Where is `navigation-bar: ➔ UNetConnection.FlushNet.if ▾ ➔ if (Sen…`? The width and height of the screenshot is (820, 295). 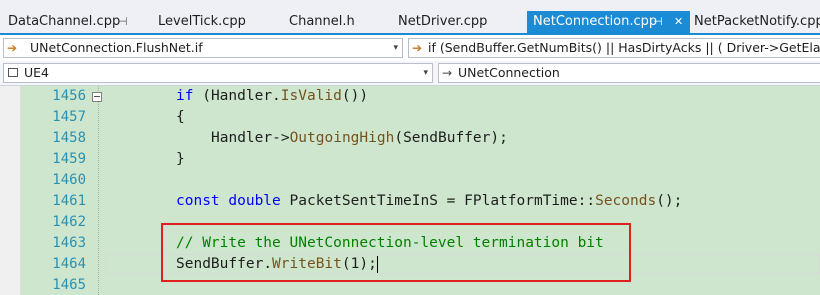 navigation-bar: ➔ UNetConnection.FlushNet.if ▾ ➔ if (Sen… is located at coordinates (410, 48).